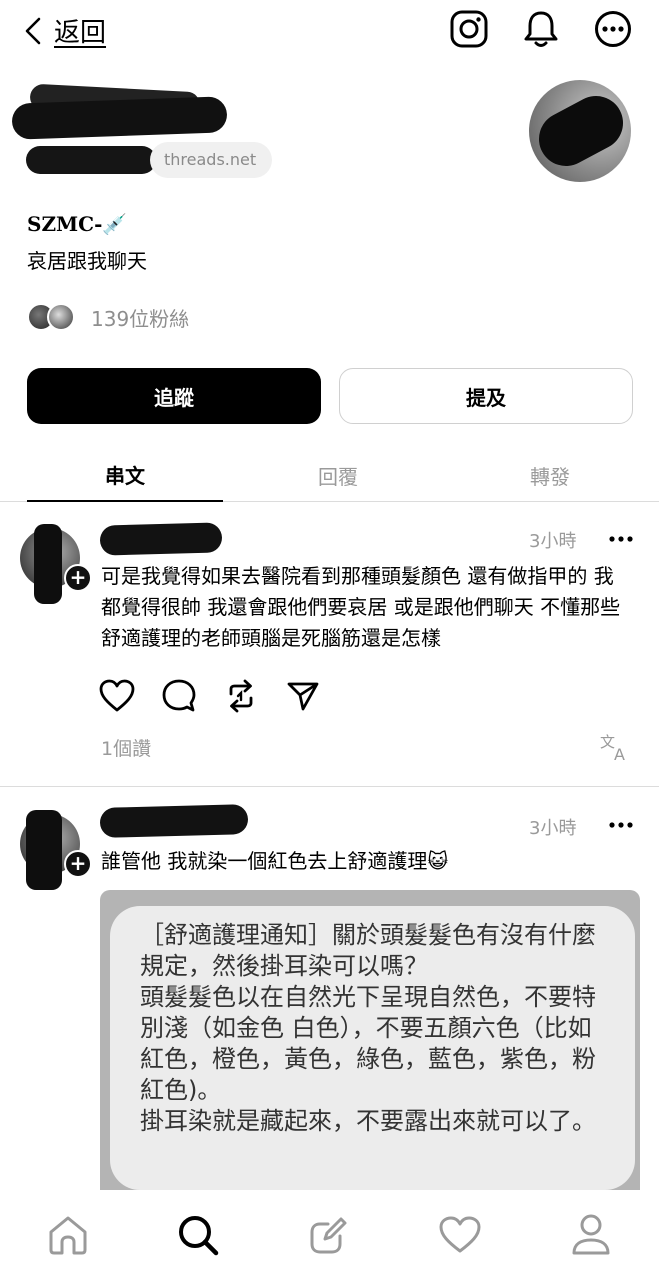 Image resolution: width=659 pixels, height=1280 pixels. What do you see at coordinates (486, 396) in the screenshot?
I see `mention-button: 提及` at bounding box center [486, 396].